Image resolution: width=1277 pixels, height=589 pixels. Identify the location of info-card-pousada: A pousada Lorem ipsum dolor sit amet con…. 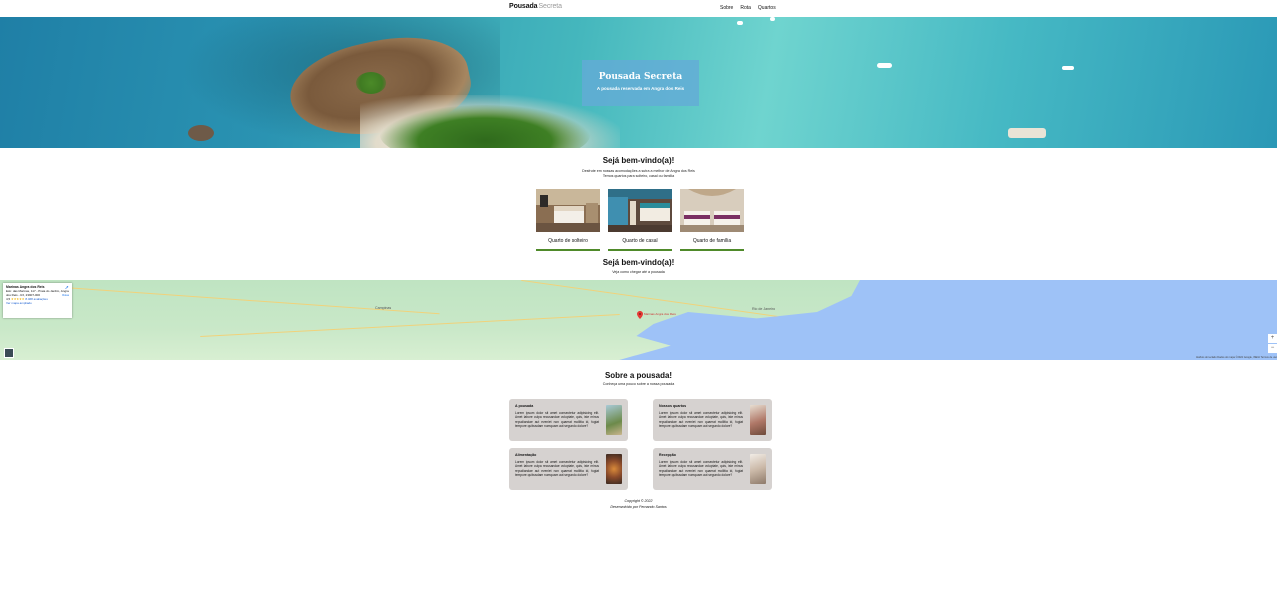
(568, 420).